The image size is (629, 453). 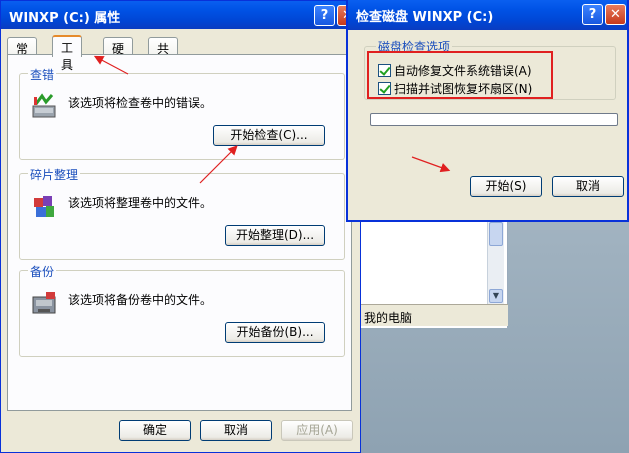 I want to click on group-title: 备份, so click(x=42, y=271).